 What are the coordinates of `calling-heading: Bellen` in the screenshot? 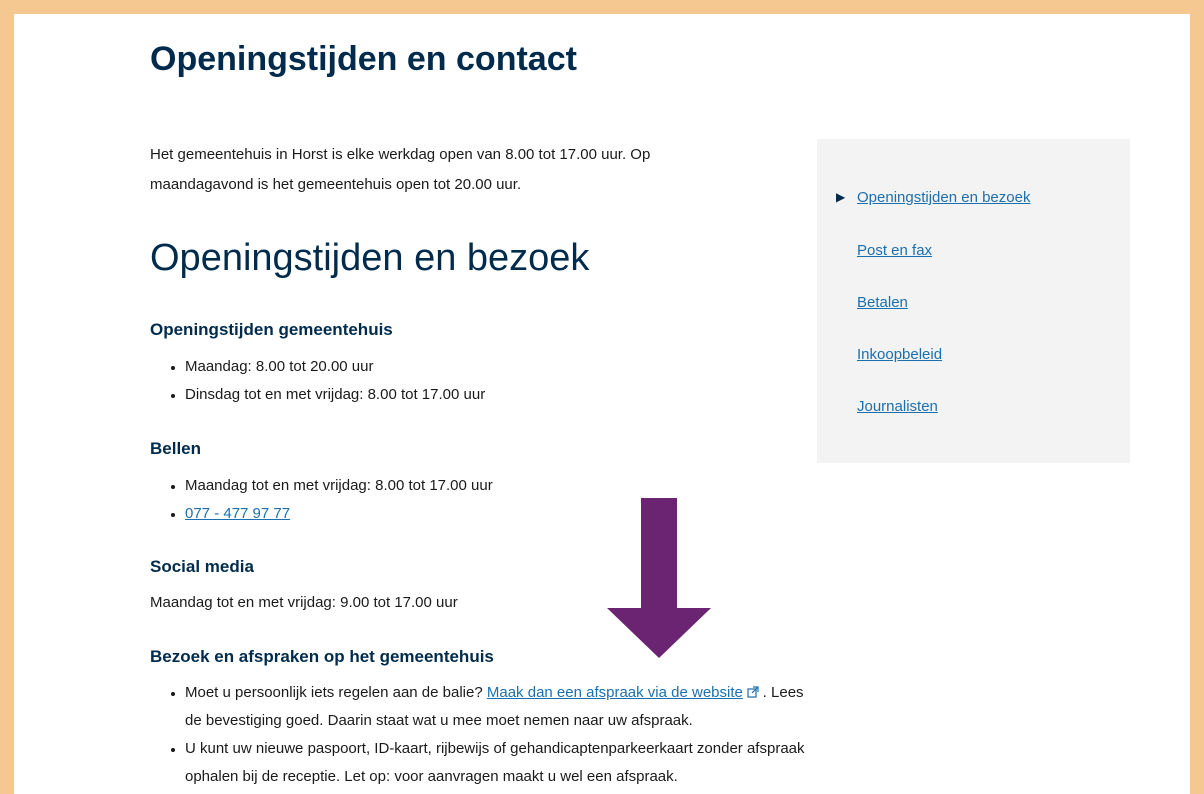 It's located at (176, 448).